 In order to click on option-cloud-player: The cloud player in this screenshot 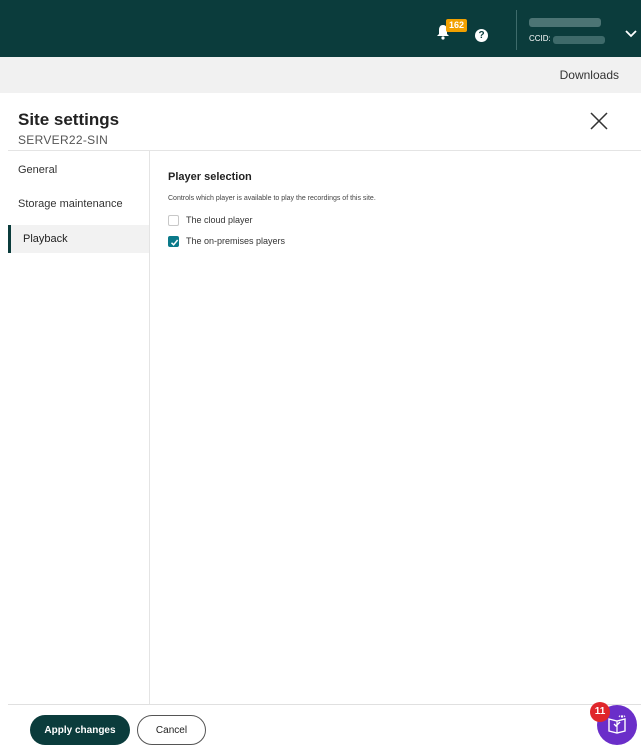, I will do `click(210, 220)`.